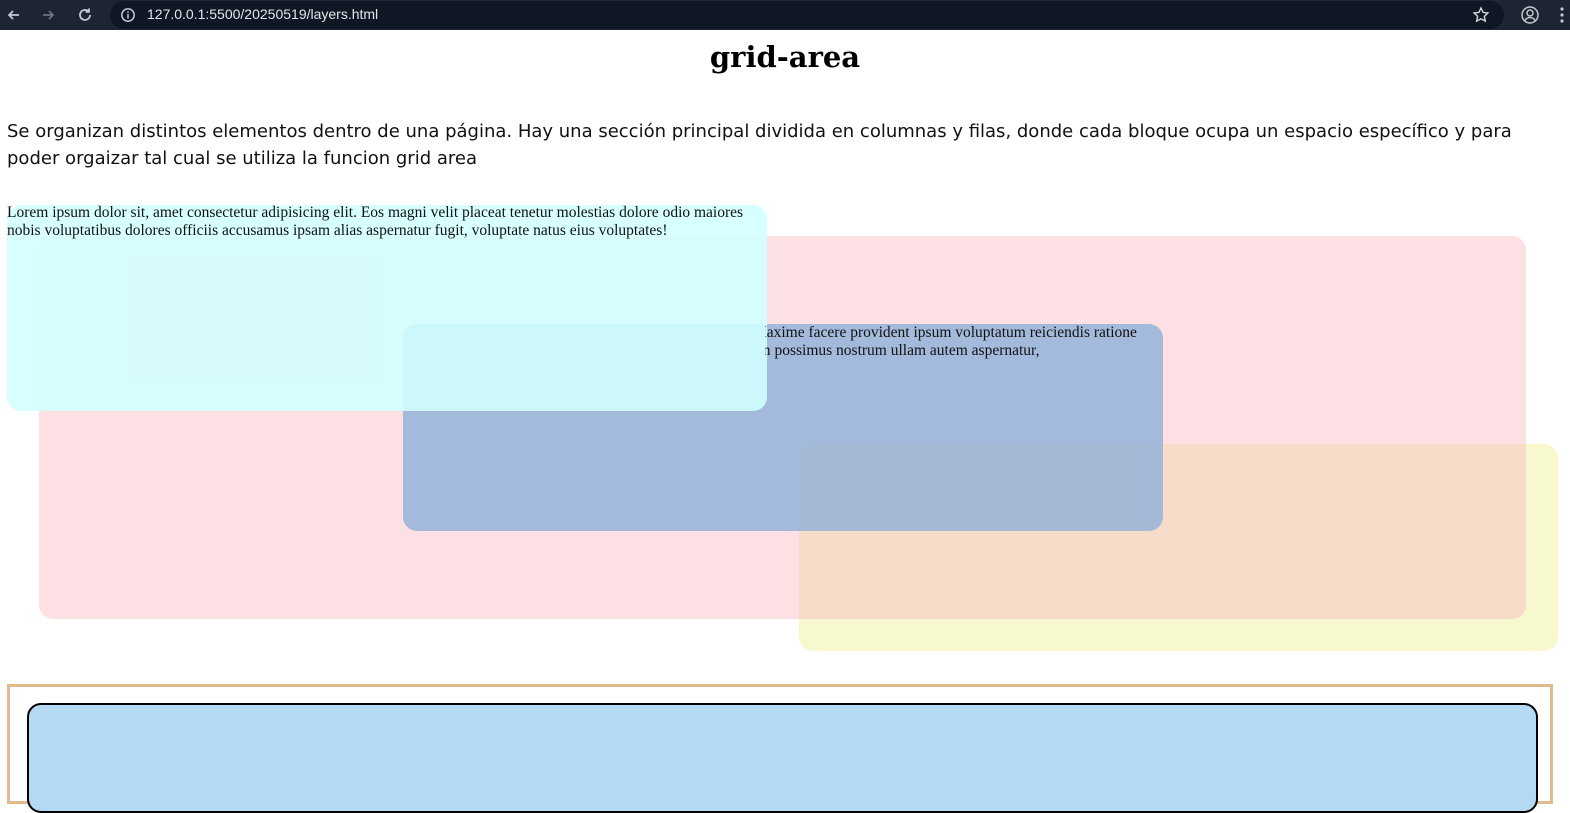  Describe the element at coordinates (782, 758) in the screenshot. I see `grid-item-box` at that location.